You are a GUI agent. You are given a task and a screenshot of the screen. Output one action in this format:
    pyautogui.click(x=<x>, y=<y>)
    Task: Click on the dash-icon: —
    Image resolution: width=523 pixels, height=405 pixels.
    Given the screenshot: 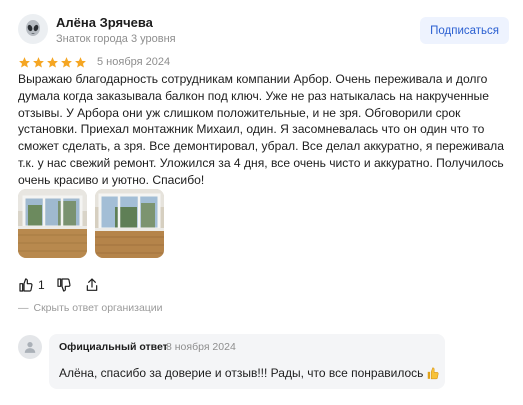 What is the action you would take?
    pyautogui.click(x=23, y=308)
    